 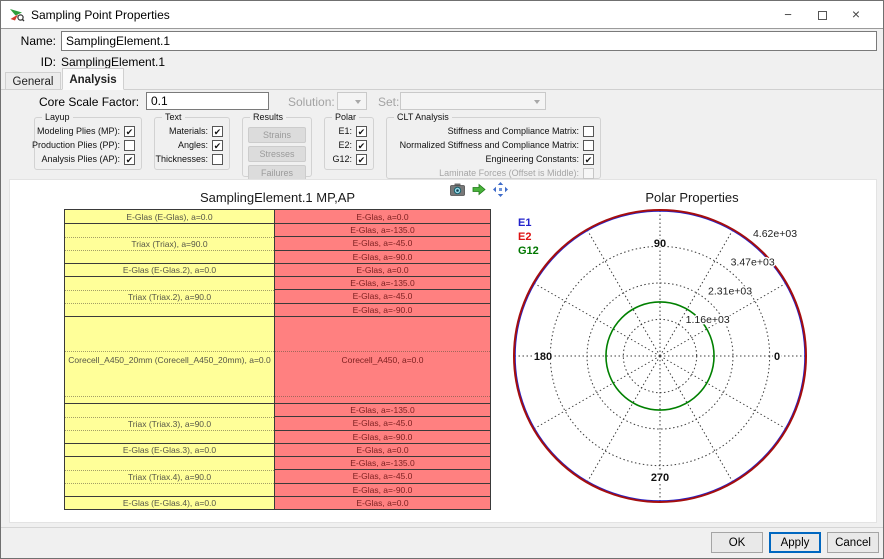 I want to click on checkbox-label: Production Plies (PP):, so click(x=75, y=145).